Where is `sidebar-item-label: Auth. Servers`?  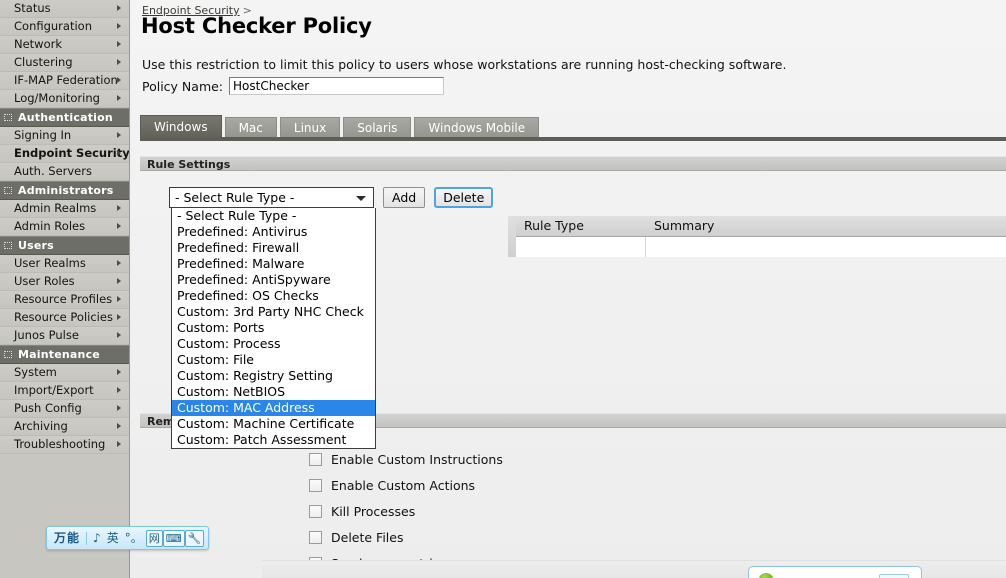 sidebar-item-label: Auth. Servers is located at coordinates (53, 171).